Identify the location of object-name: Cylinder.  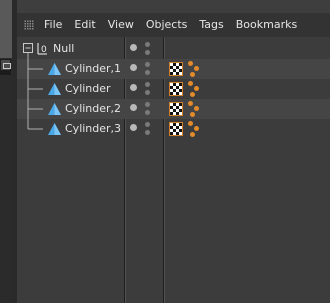
(88, 88).